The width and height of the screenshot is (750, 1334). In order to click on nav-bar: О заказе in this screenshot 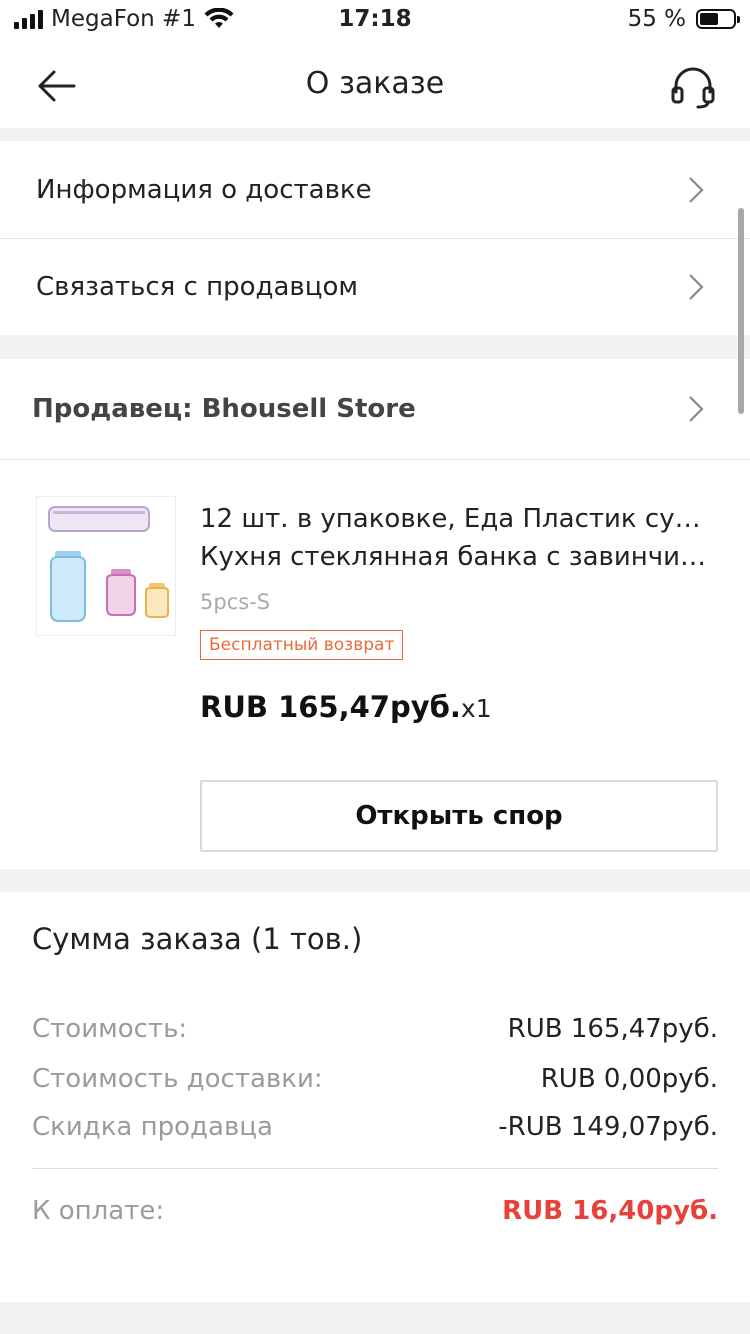, I will do `click(375, 85)`.